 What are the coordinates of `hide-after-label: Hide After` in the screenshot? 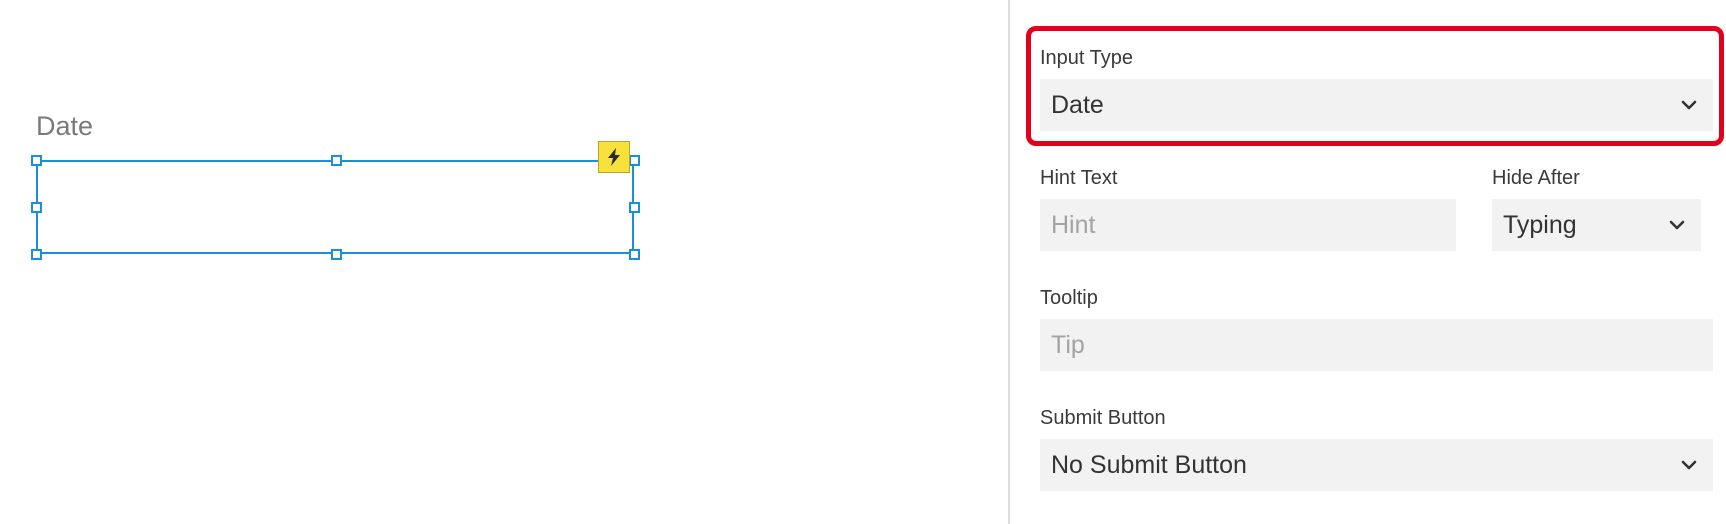 It's located at (1536, 178).